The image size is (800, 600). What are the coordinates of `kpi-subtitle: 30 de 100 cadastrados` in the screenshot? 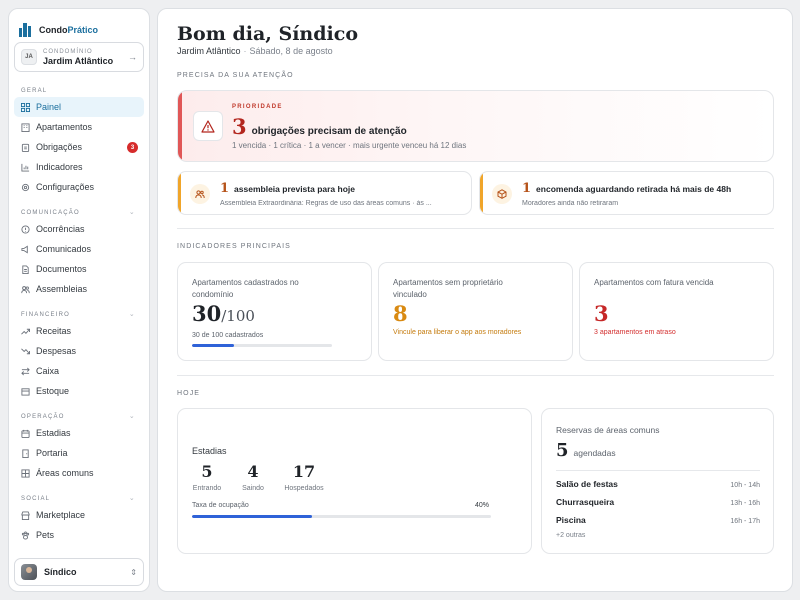 It's located at (228, 335).